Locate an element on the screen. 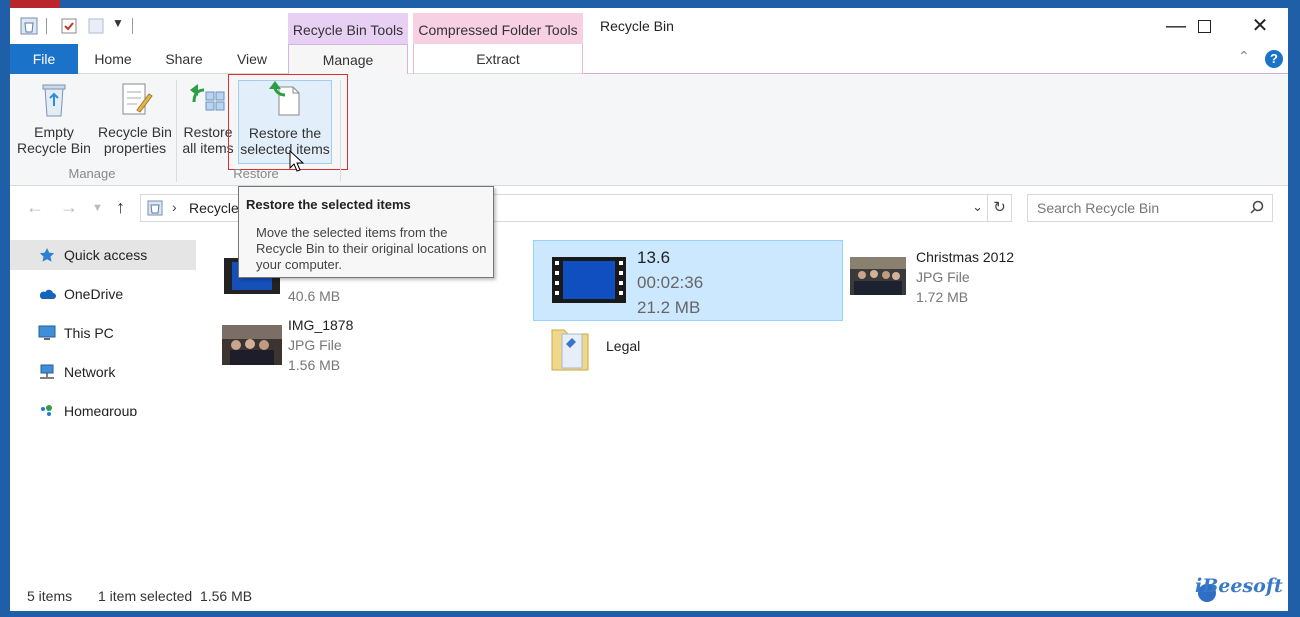  tab-home: Home is located at coordinates (113, 59).